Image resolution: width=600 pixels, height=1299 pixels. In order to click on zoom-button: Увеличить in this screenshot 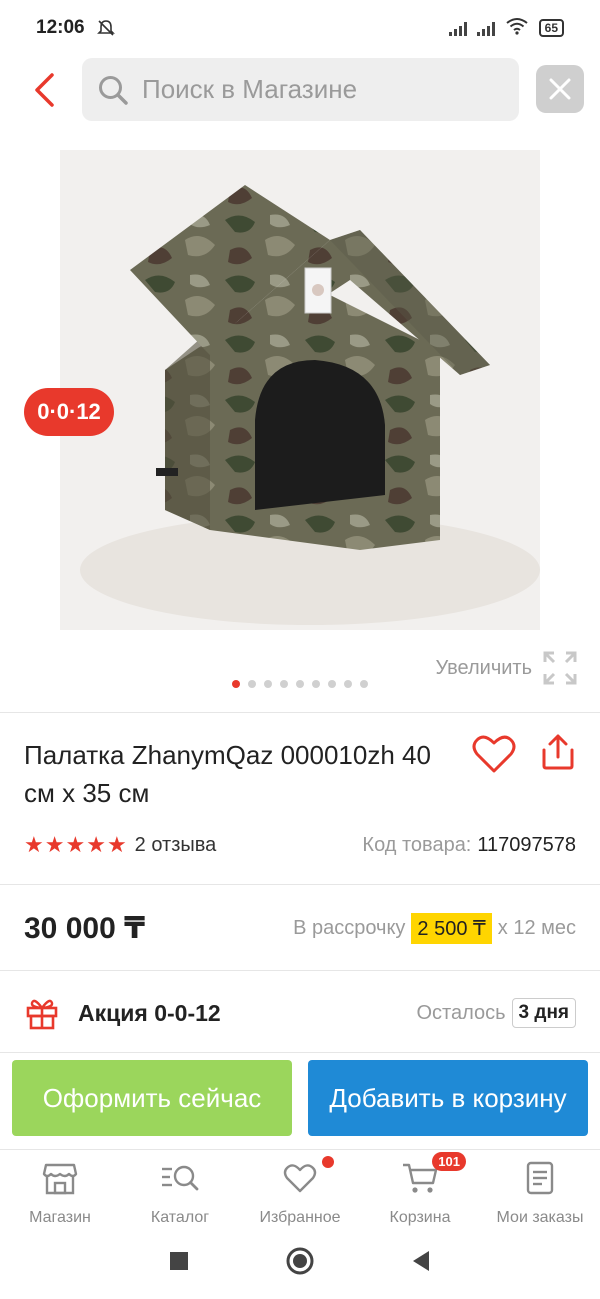, I will do `click(507, 668)`.